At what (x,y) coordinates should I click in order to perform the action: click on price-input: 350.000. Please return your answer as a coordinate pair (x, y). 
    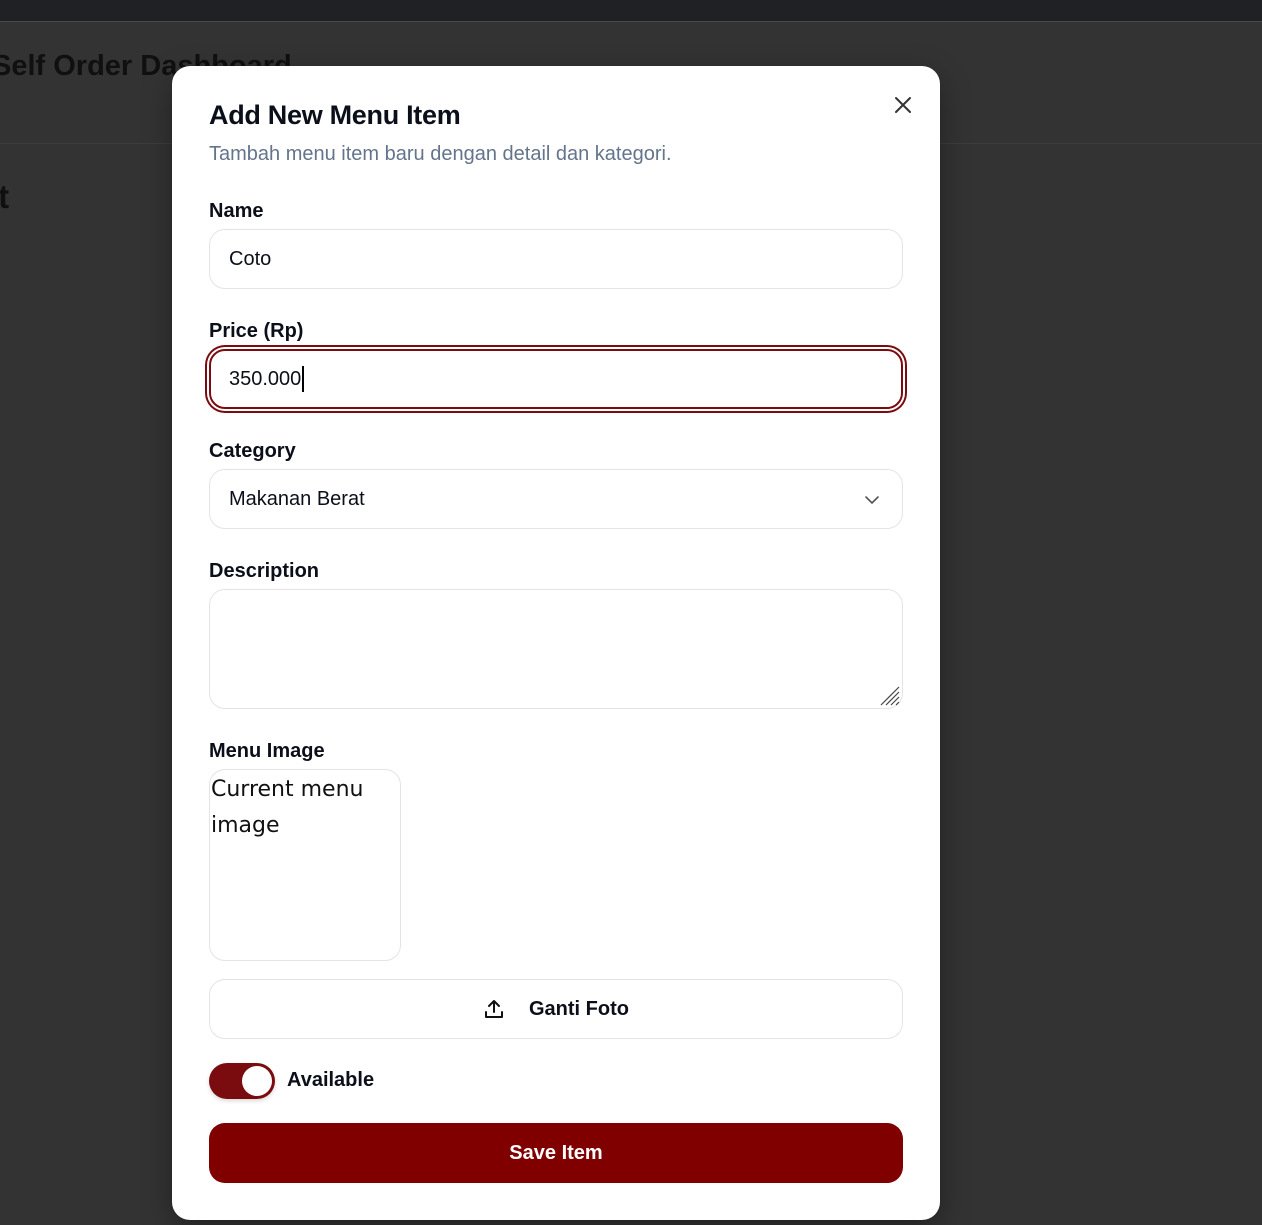
    Looking at the image, I should click on (556, 379).